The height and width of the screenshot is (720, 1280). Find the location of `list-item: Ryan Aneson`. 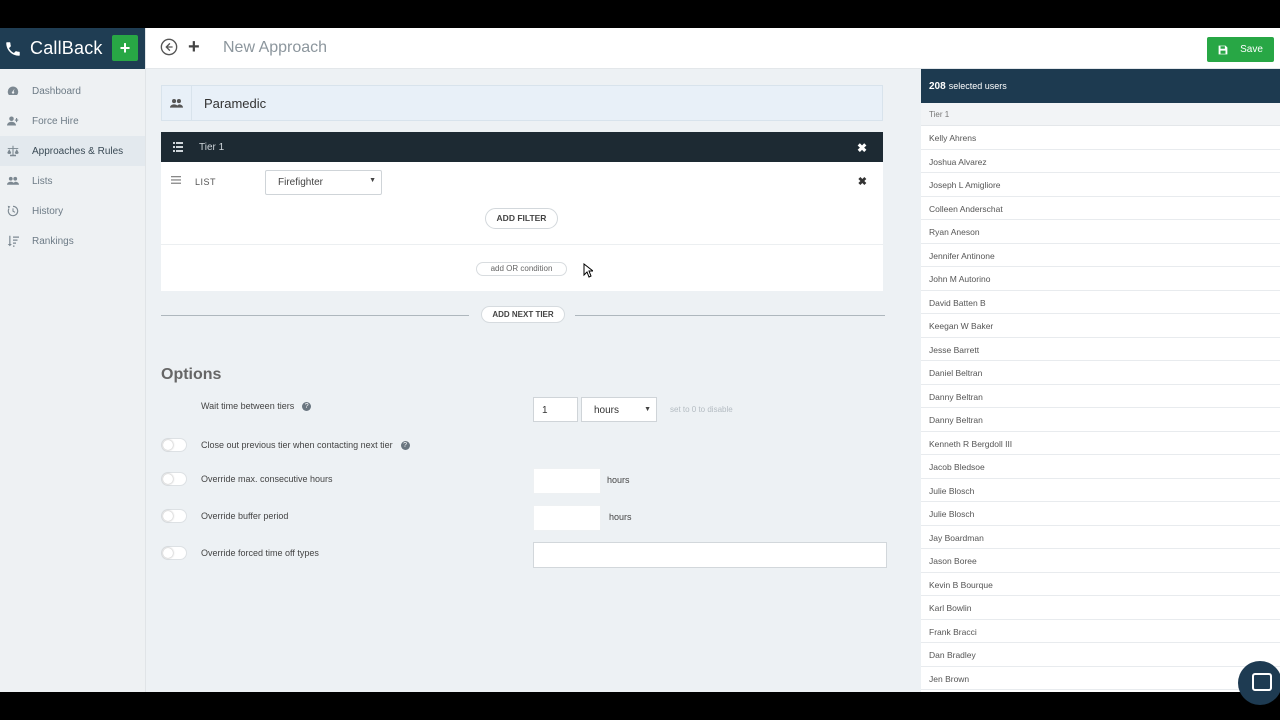

list-item: Ryan Aneson is located at coordinates (1100, 232).